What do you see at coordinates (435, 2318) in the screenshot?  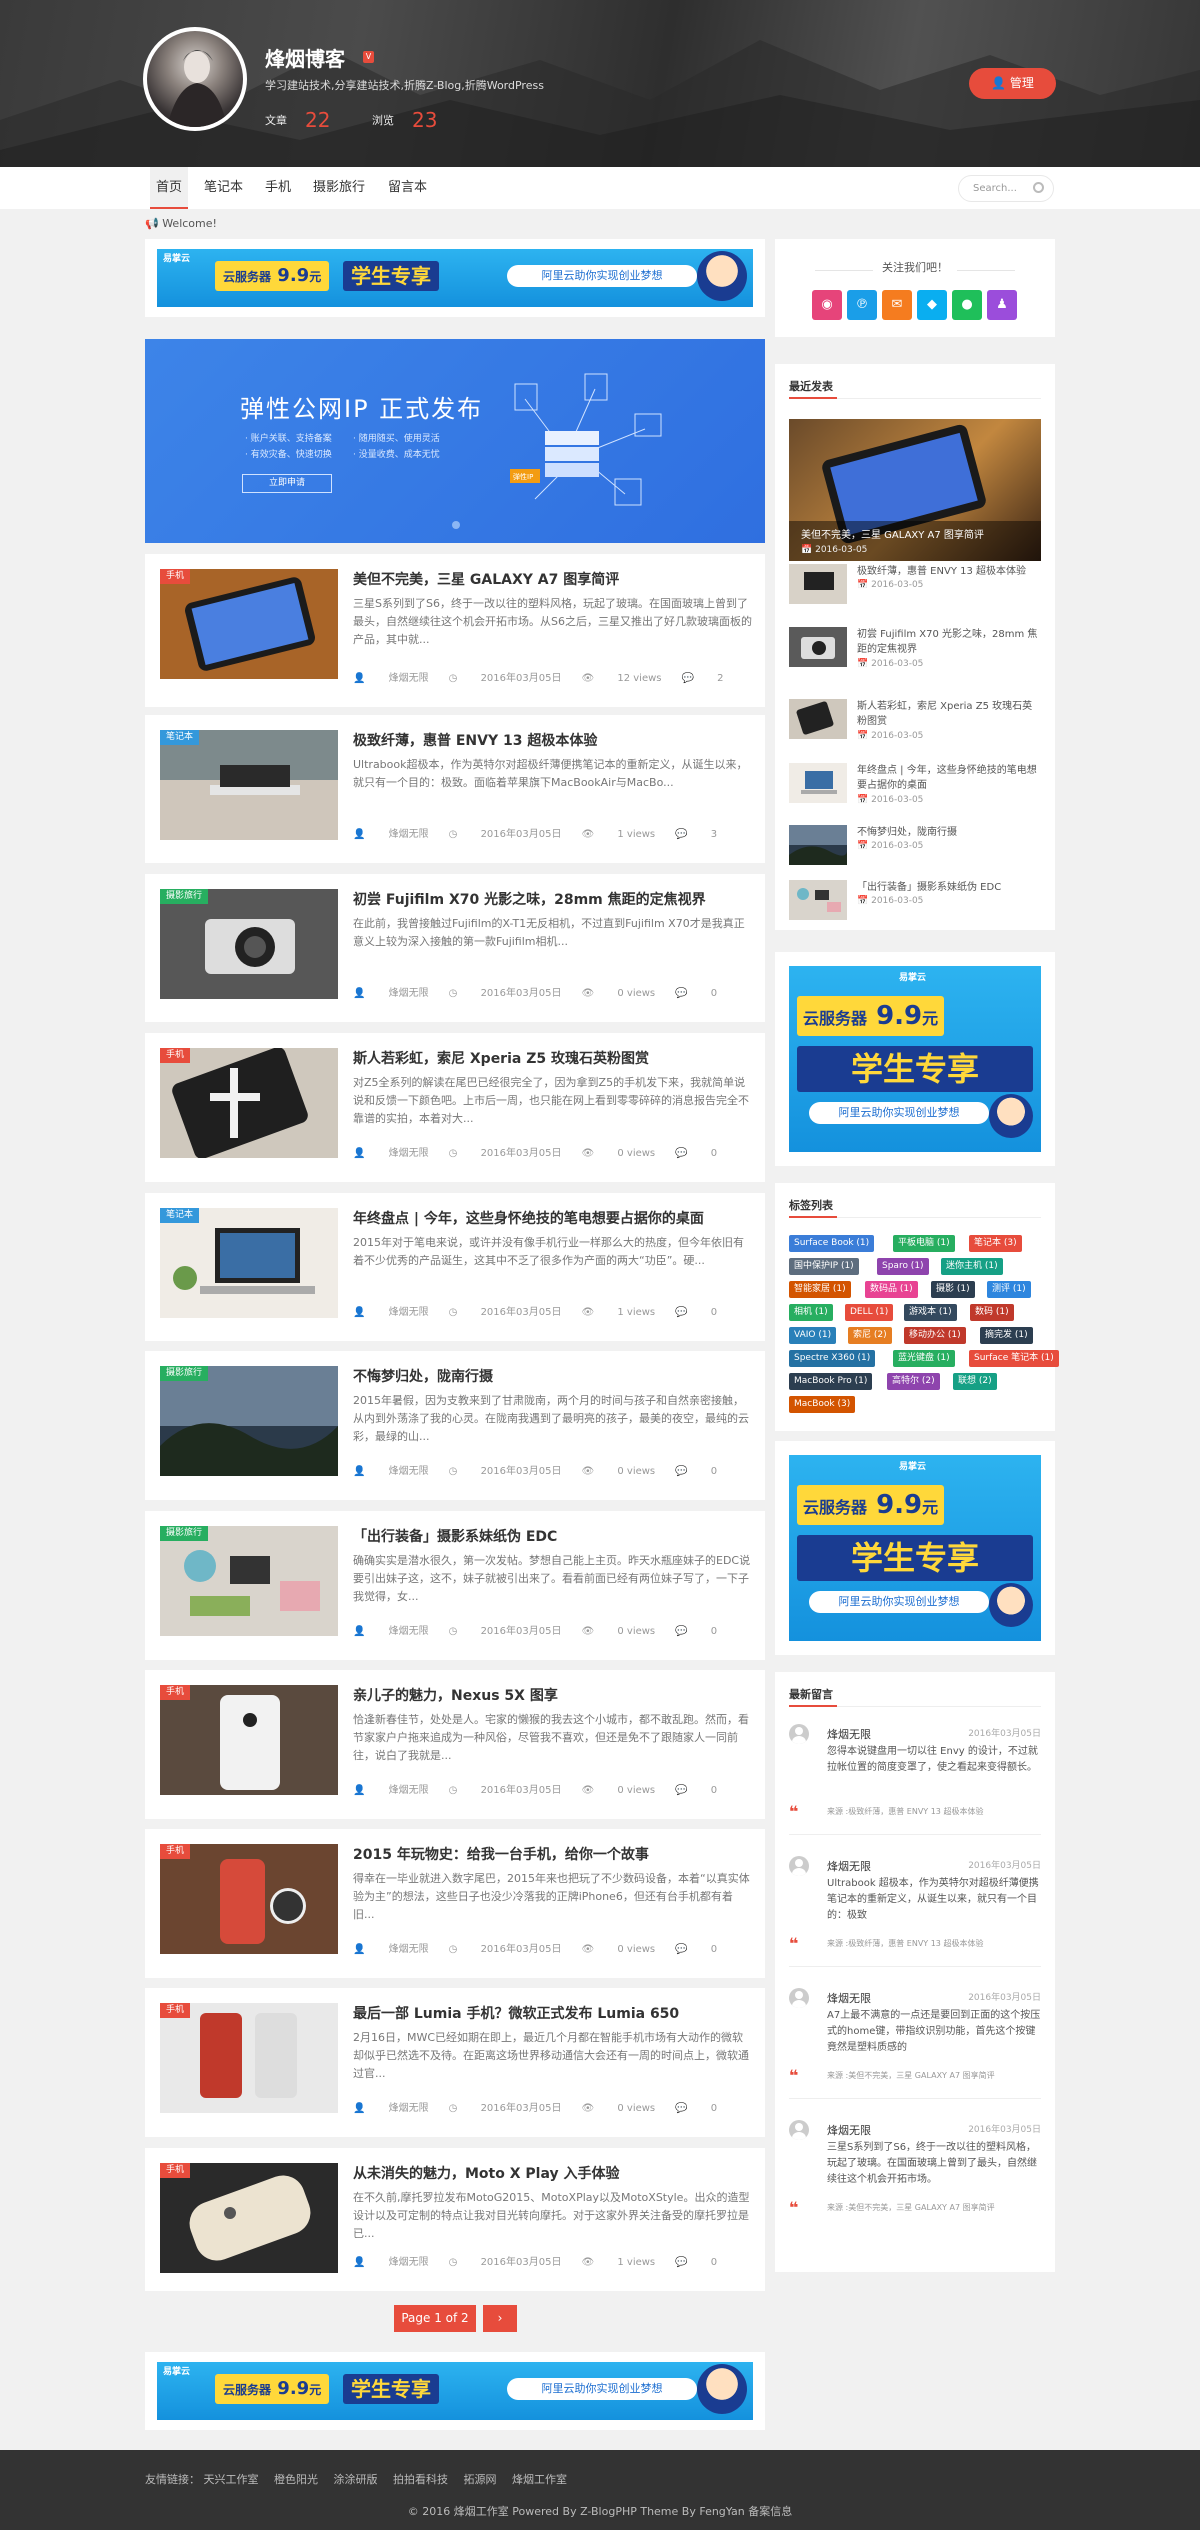 I see `pagination-label: Page 1 of 2` at bounding box center [435, 2318].